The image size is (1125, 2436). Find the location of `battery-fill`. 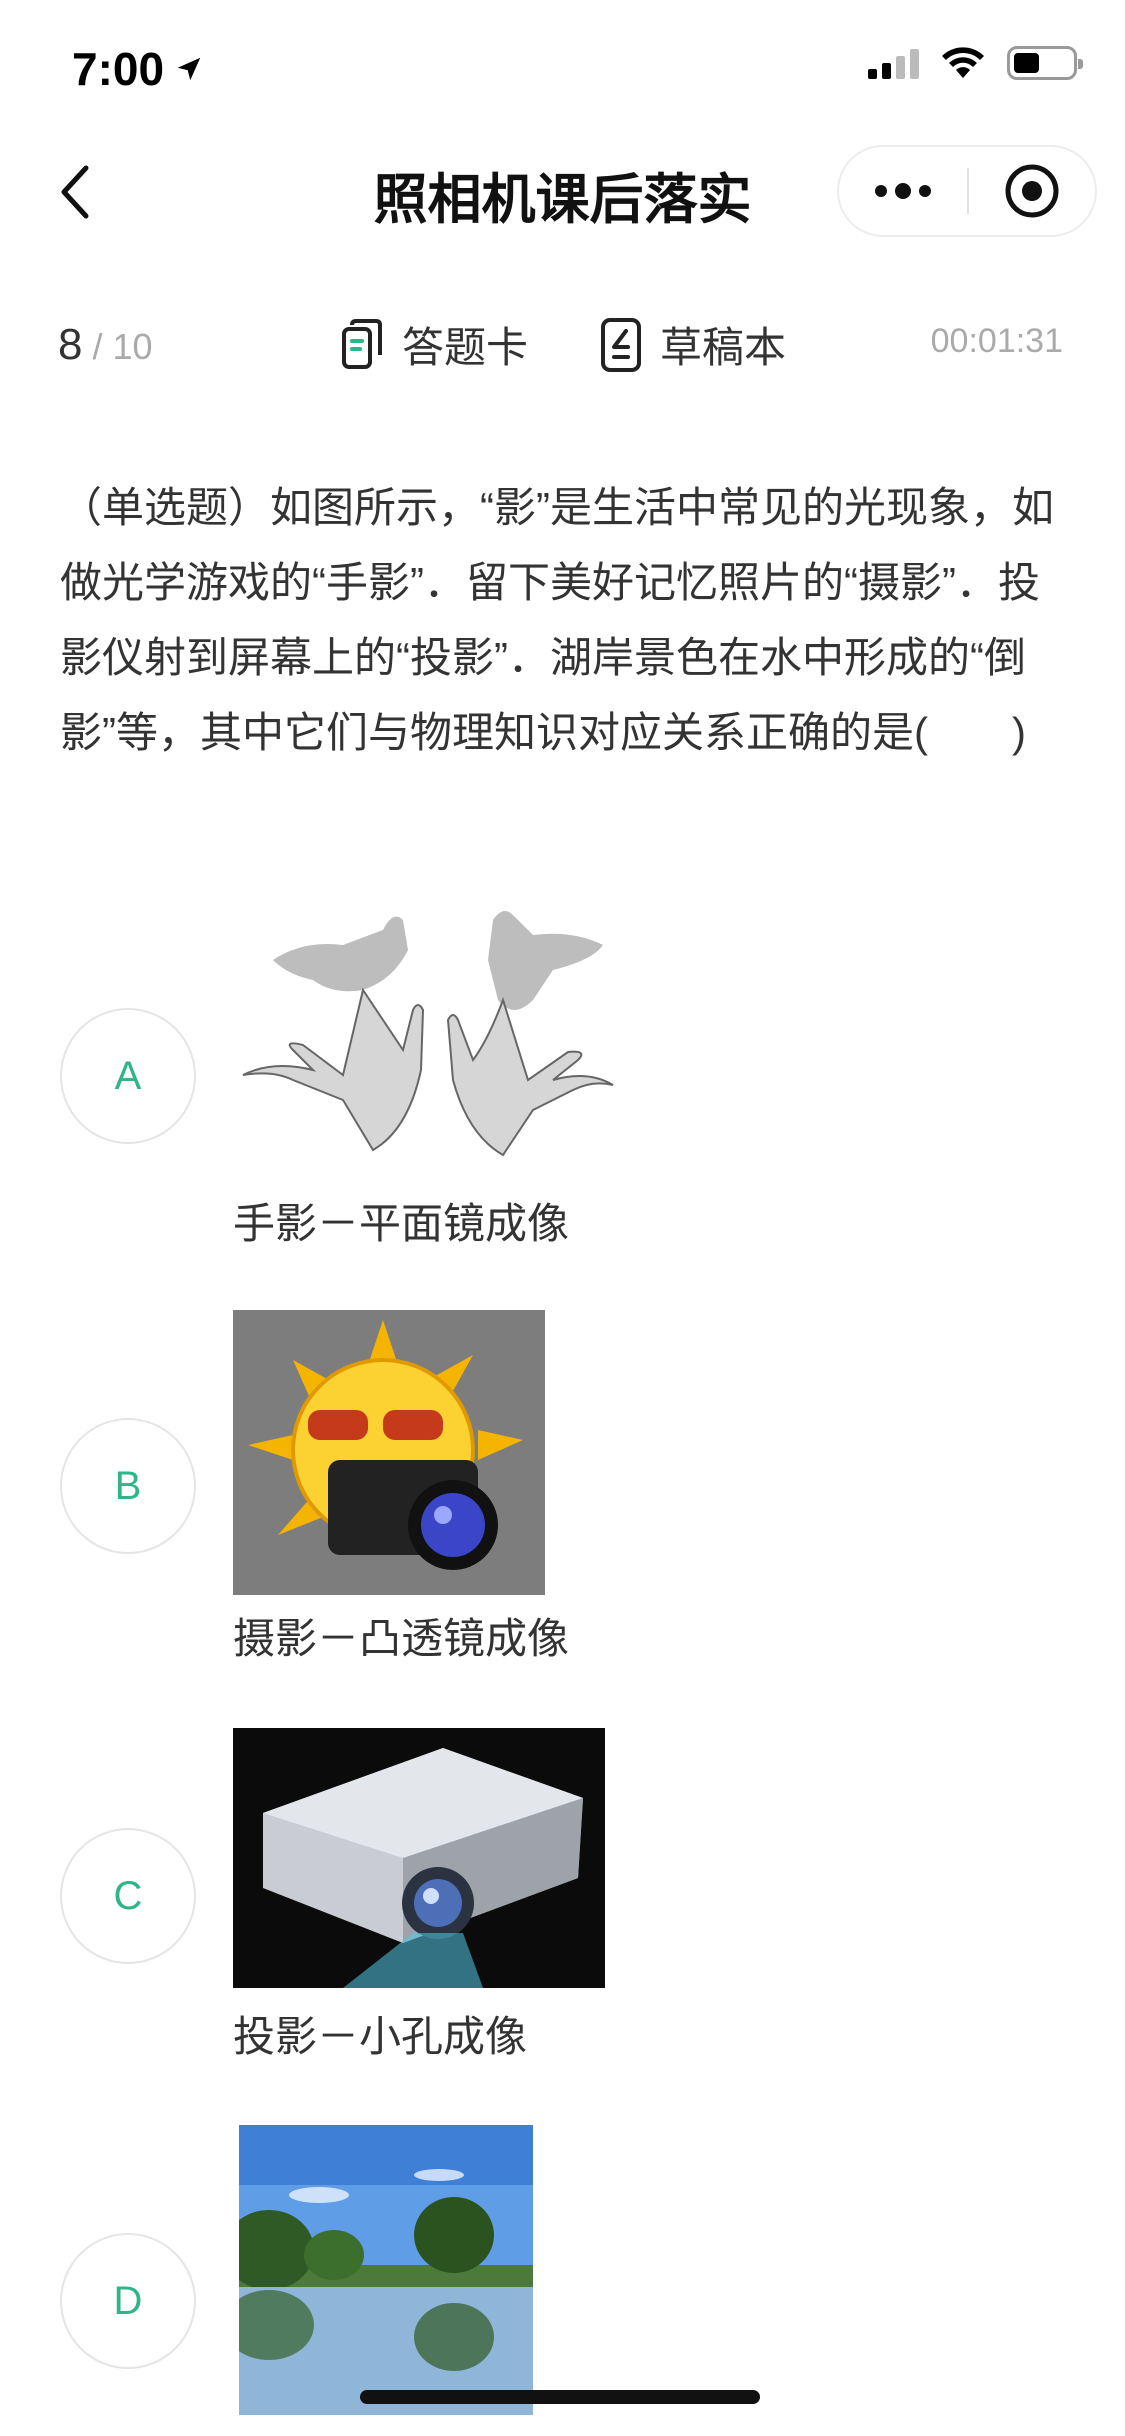

battery-fill is located at coordinates (1026, 63).